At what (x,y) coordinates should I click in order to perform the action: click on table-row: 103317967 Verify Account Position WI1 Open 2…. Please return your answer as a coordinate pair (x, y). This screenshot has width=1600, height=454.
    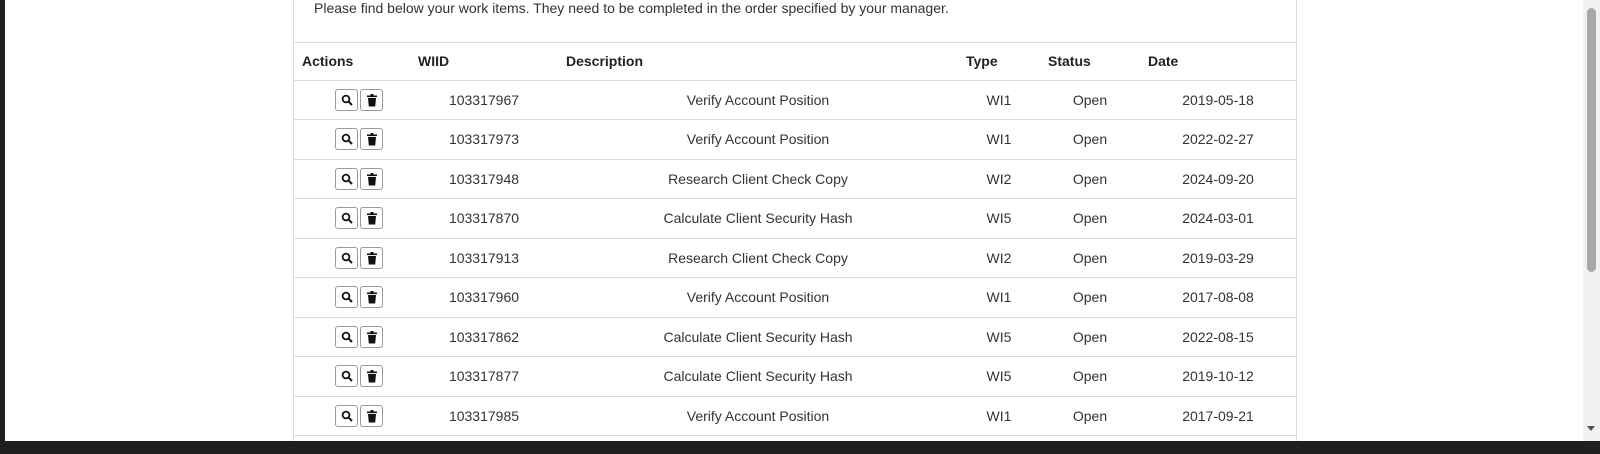
    Looking at the image, I should click on (795, 100).